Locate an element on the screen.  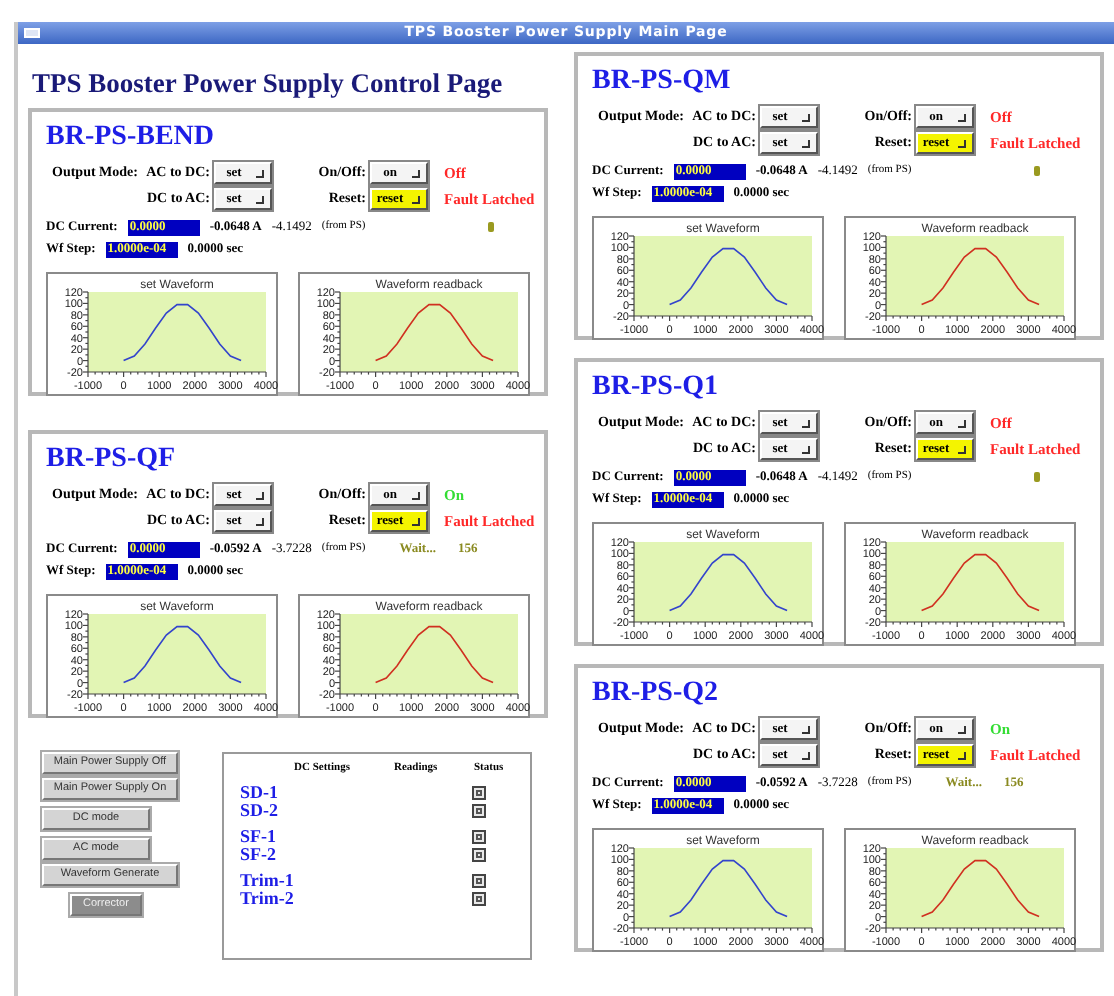
magnet-name: Trim-2 is located at coordinates (267, 899).